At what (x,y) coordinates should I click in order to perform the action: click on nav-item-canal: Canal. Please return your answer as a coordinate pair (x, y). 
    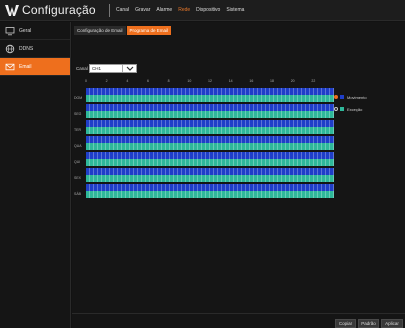
    Looking at the image, I should click on (122, 10).